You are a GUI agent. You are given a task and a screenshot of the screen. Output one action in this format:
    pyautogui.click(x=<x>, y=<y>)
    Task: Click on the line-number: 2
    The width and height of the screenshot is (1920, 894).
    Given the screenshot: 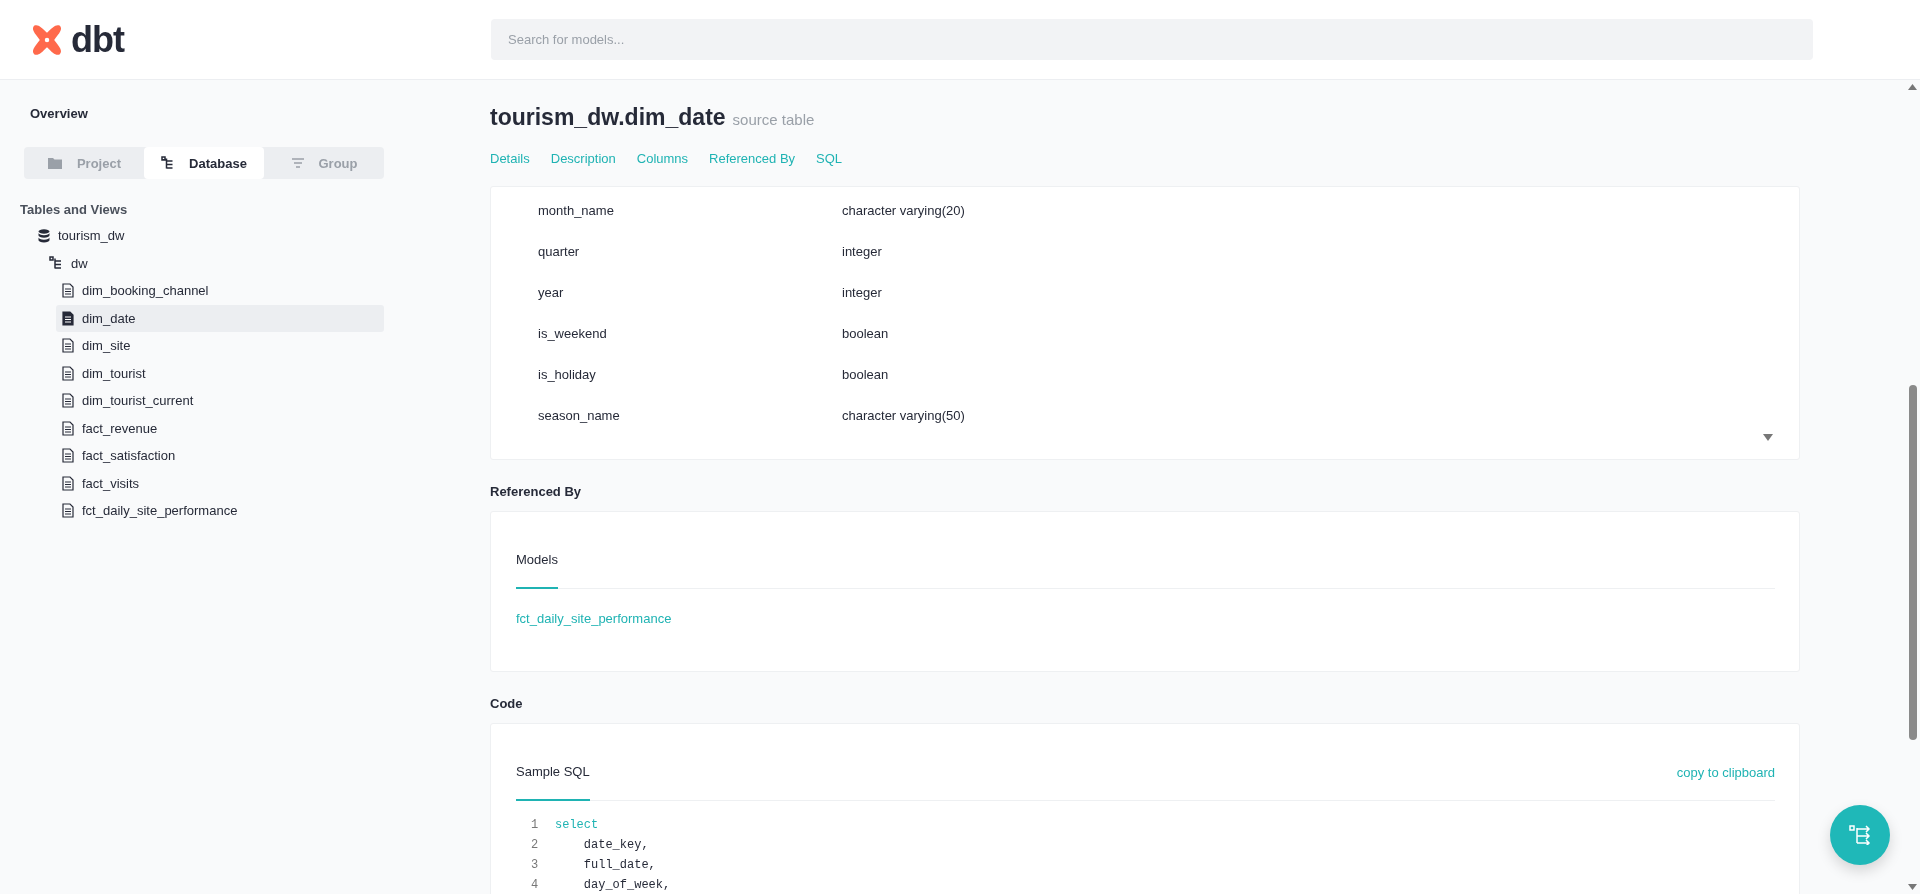 What is the action you would take?
    pyautogui.click(x=535, y=845)
    